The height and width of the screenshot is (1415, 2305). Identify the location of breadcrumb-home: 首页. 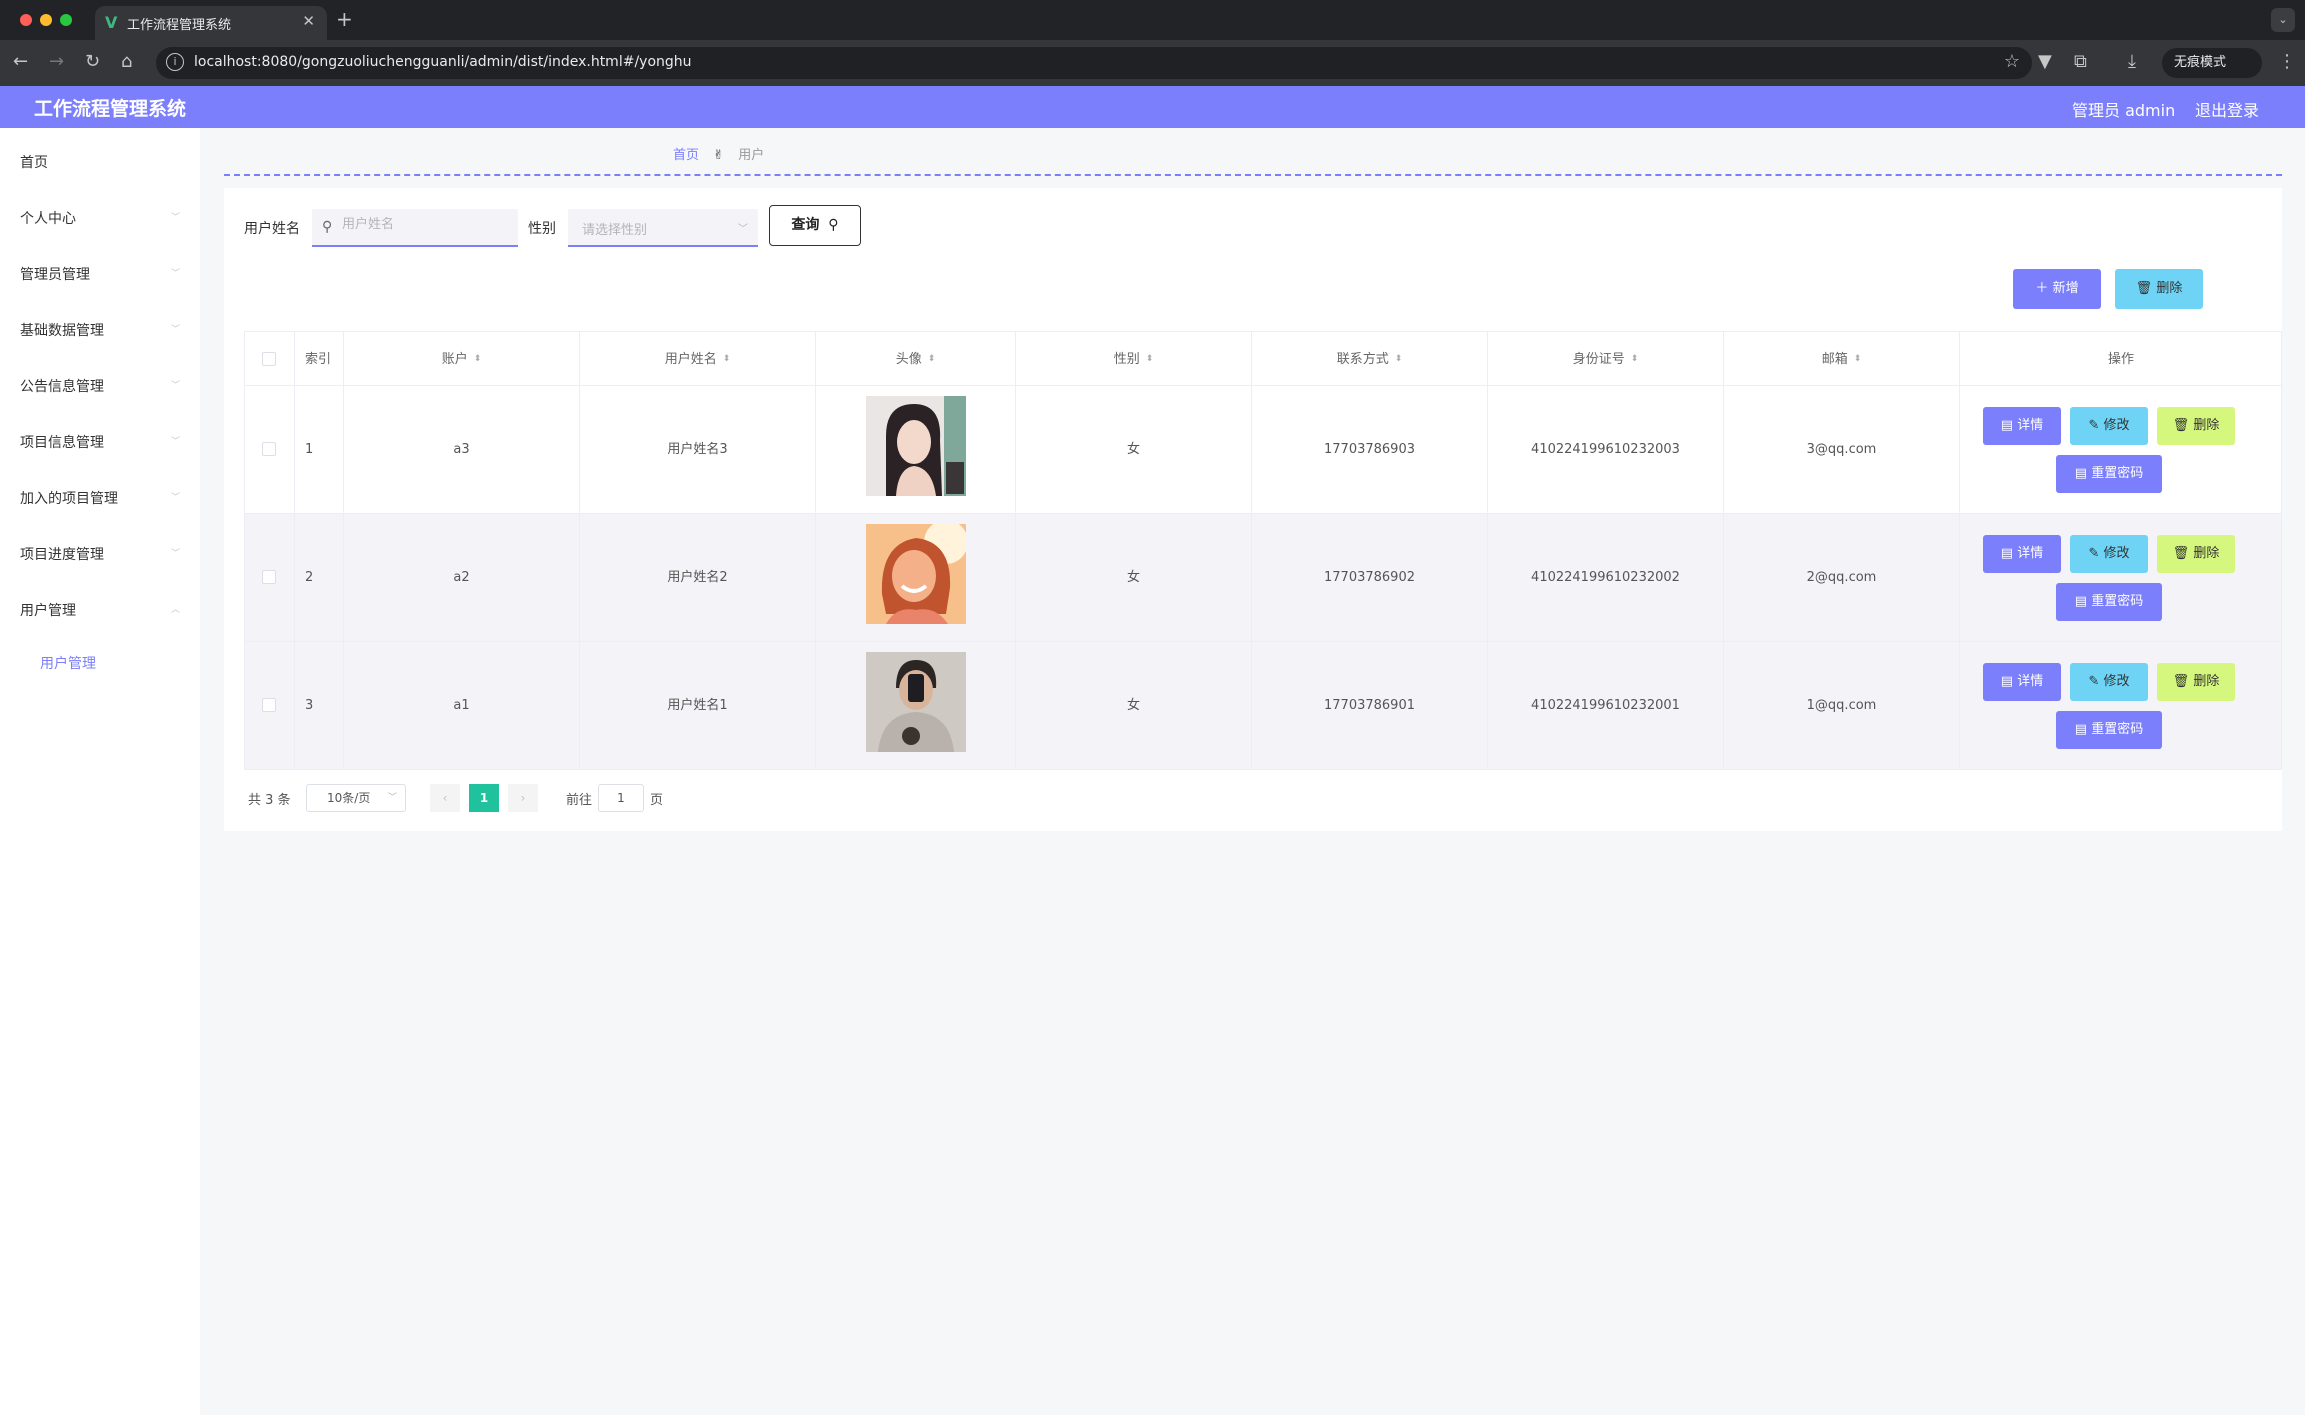
(686, 155).